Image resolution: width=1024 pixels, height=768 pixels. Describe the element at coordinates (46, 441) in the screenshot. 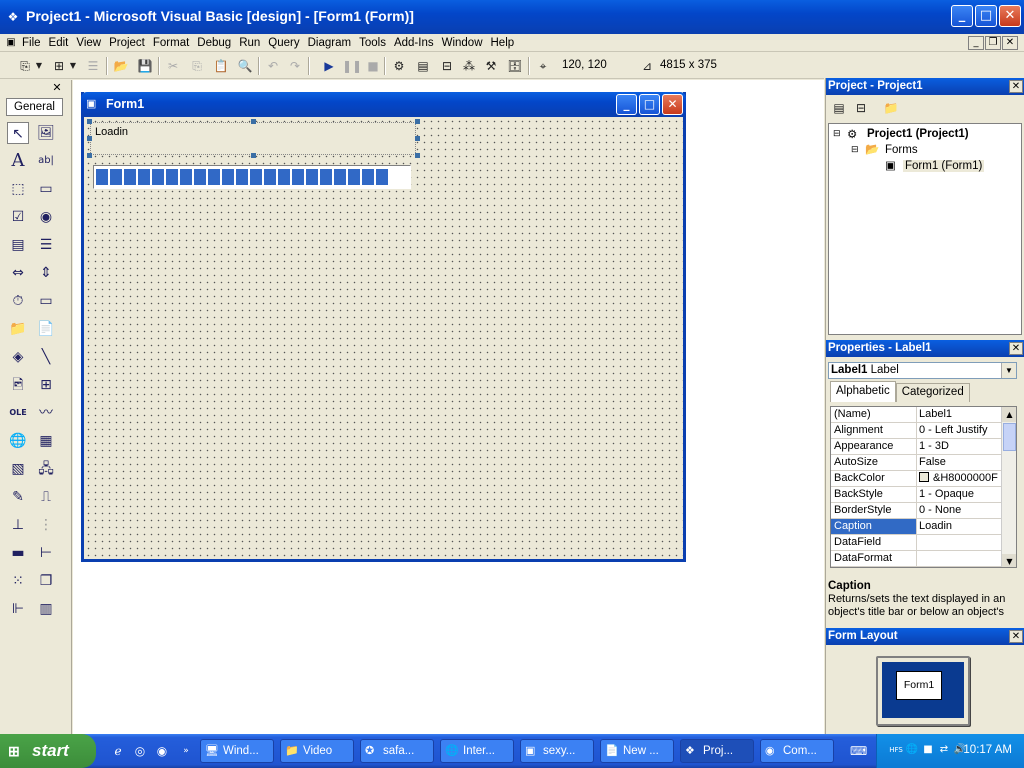

I see `calendar-tool-icon: ▦` at that location.